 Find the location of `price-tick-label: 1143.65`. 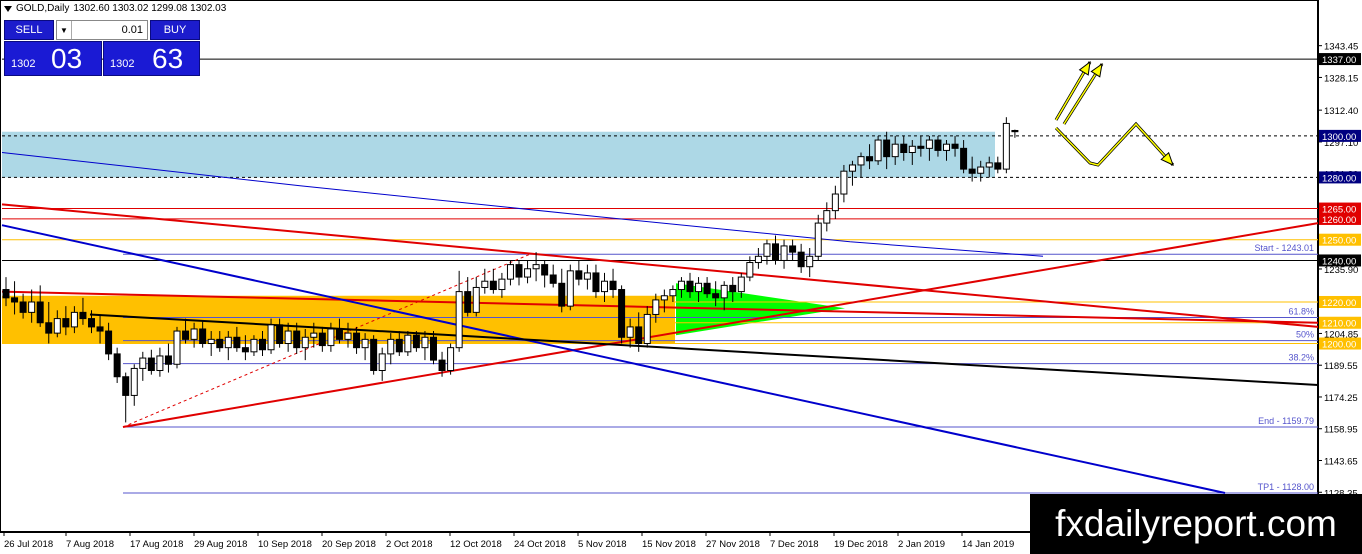

price-tick-label: 1143.65 is located at coordinates (1341, 462).